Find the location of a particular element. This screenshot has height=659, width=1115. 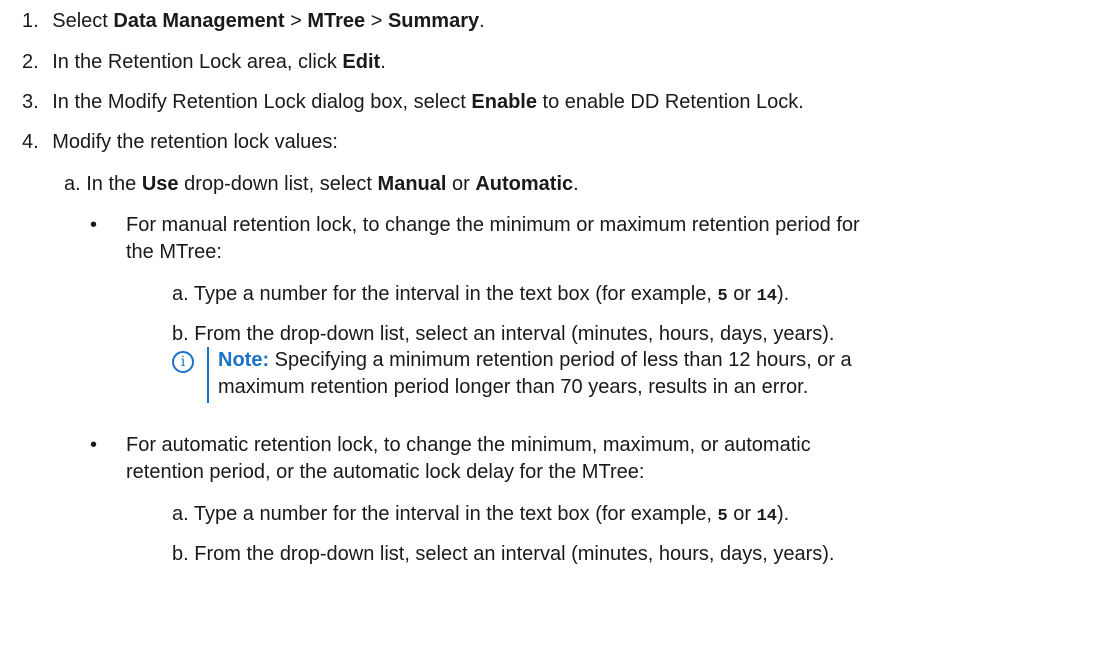

step-1-bold-1: Data Management is located at coordinates (199, 21).